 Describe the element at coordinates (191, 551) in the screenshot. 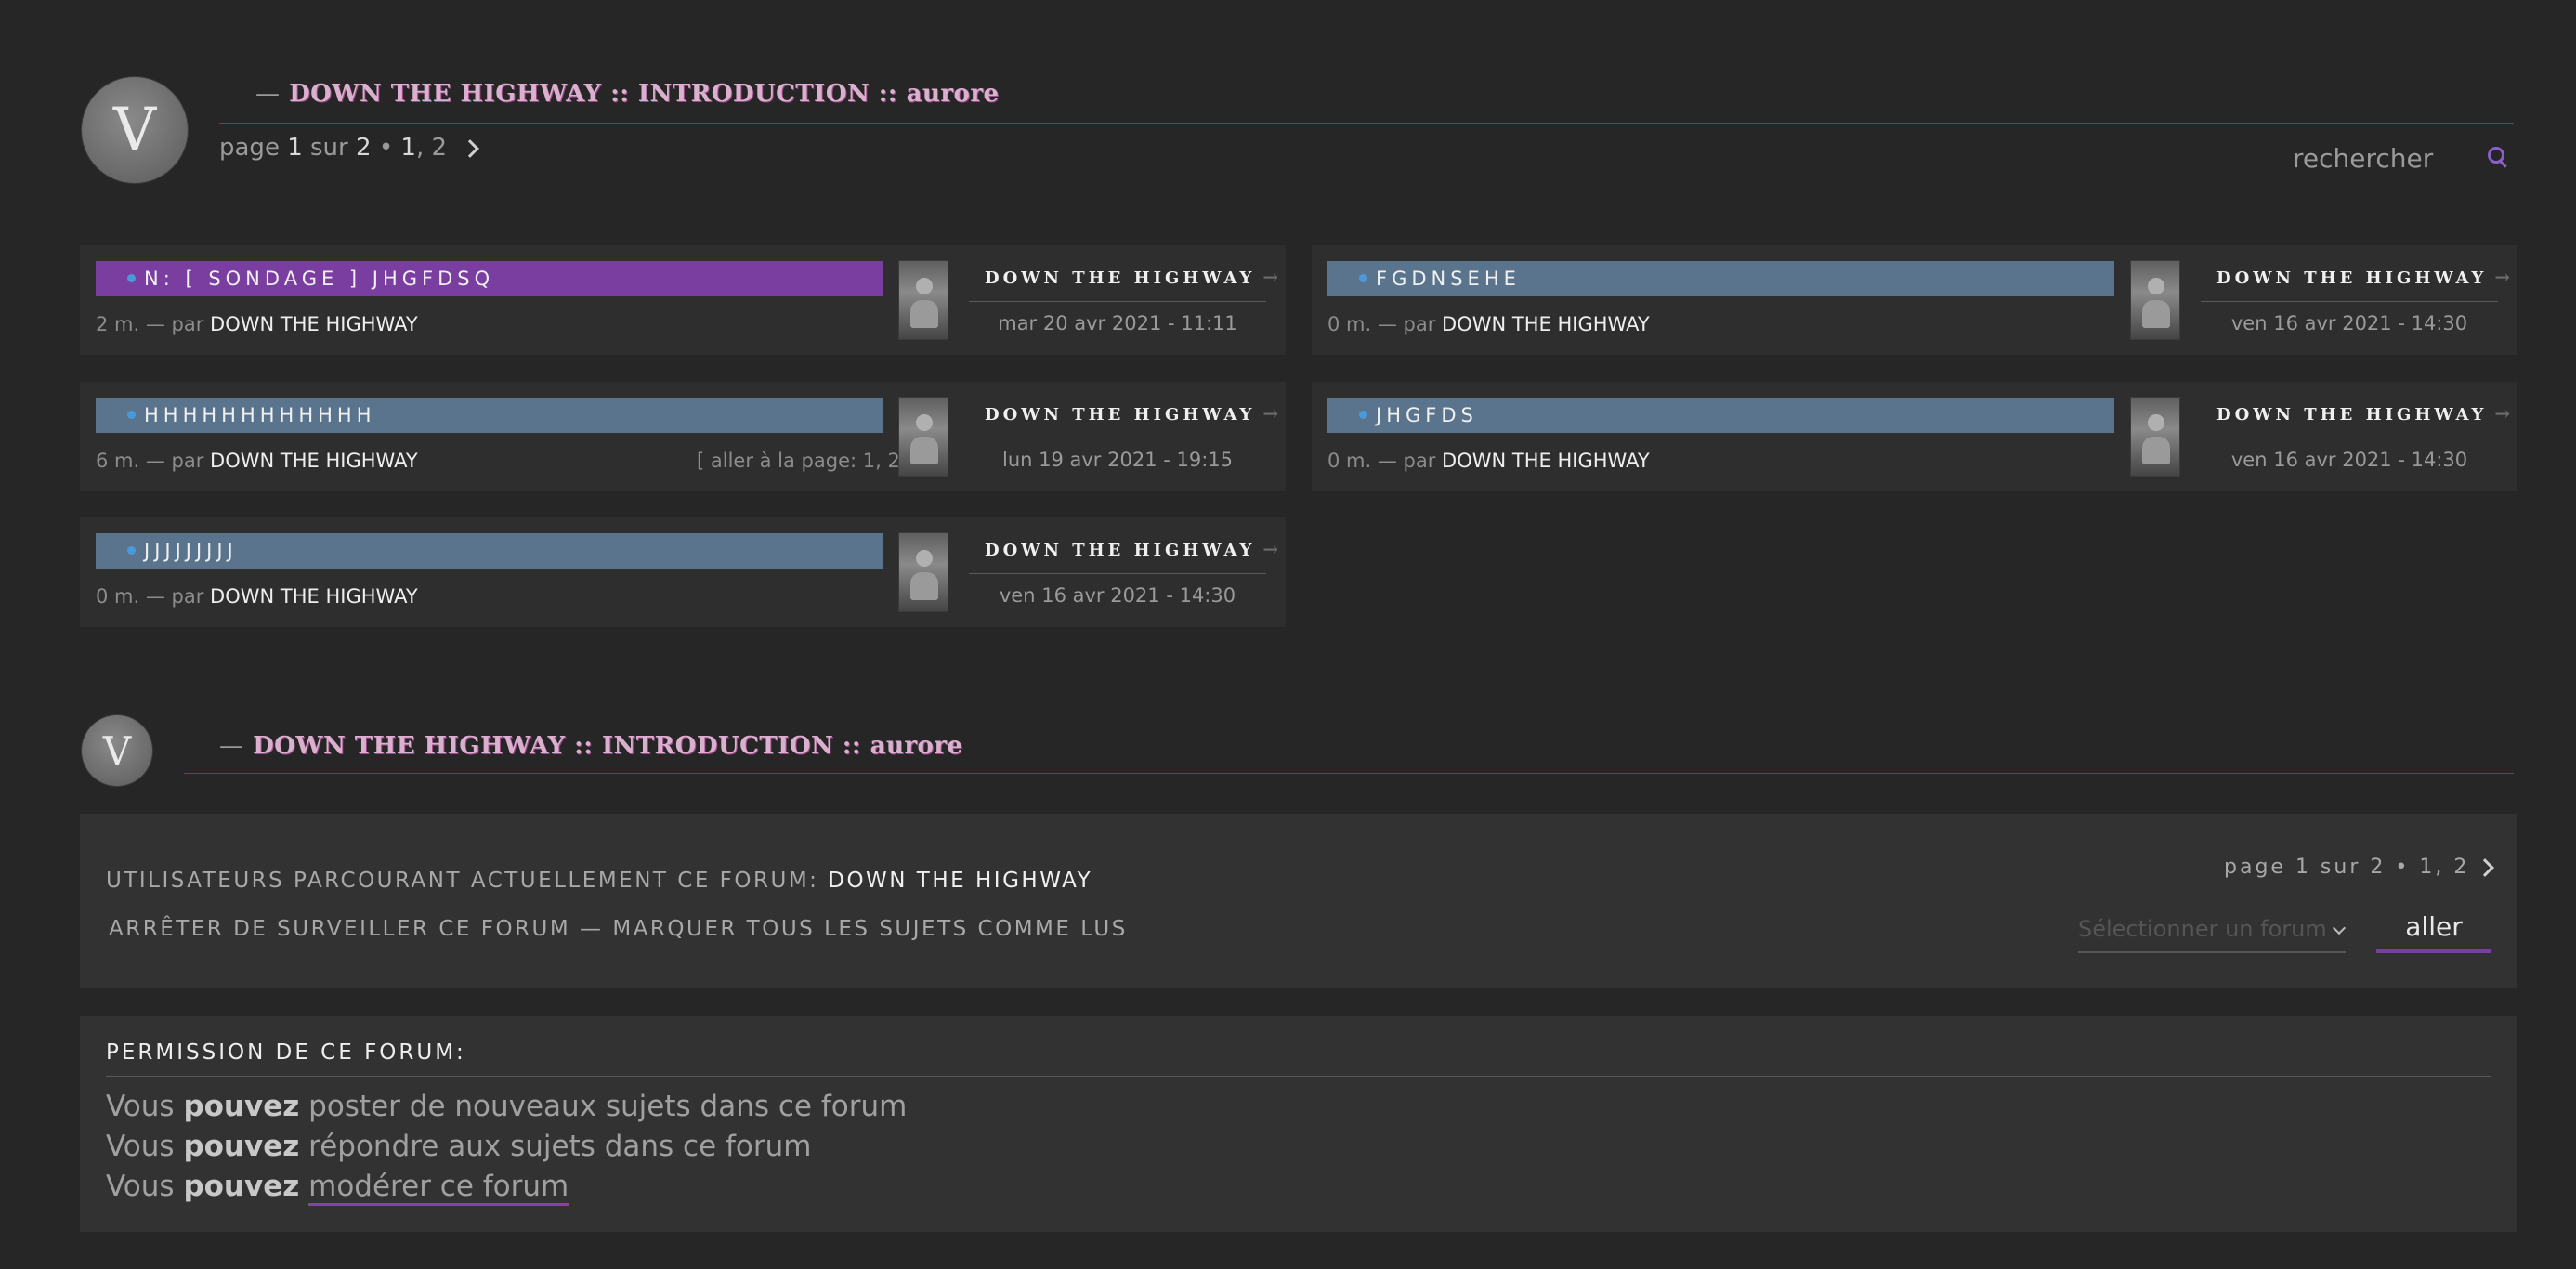

I see `topic-title: JJJJJJJJJ` at that location.